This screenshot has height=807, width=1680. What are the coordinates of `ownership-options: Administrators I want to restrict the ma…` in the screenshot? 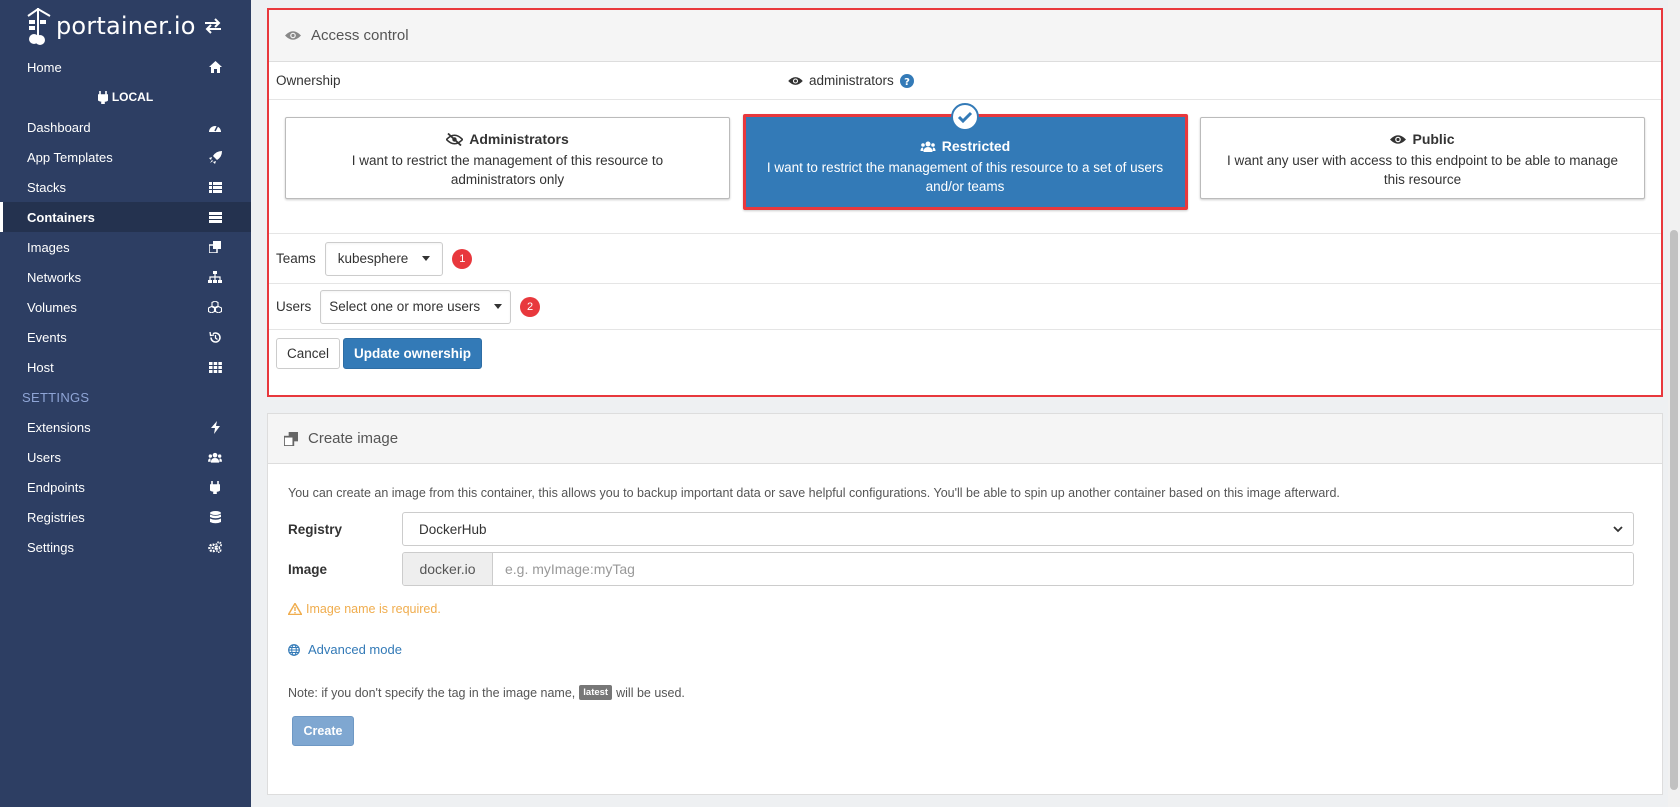 It's located at (965, 167).